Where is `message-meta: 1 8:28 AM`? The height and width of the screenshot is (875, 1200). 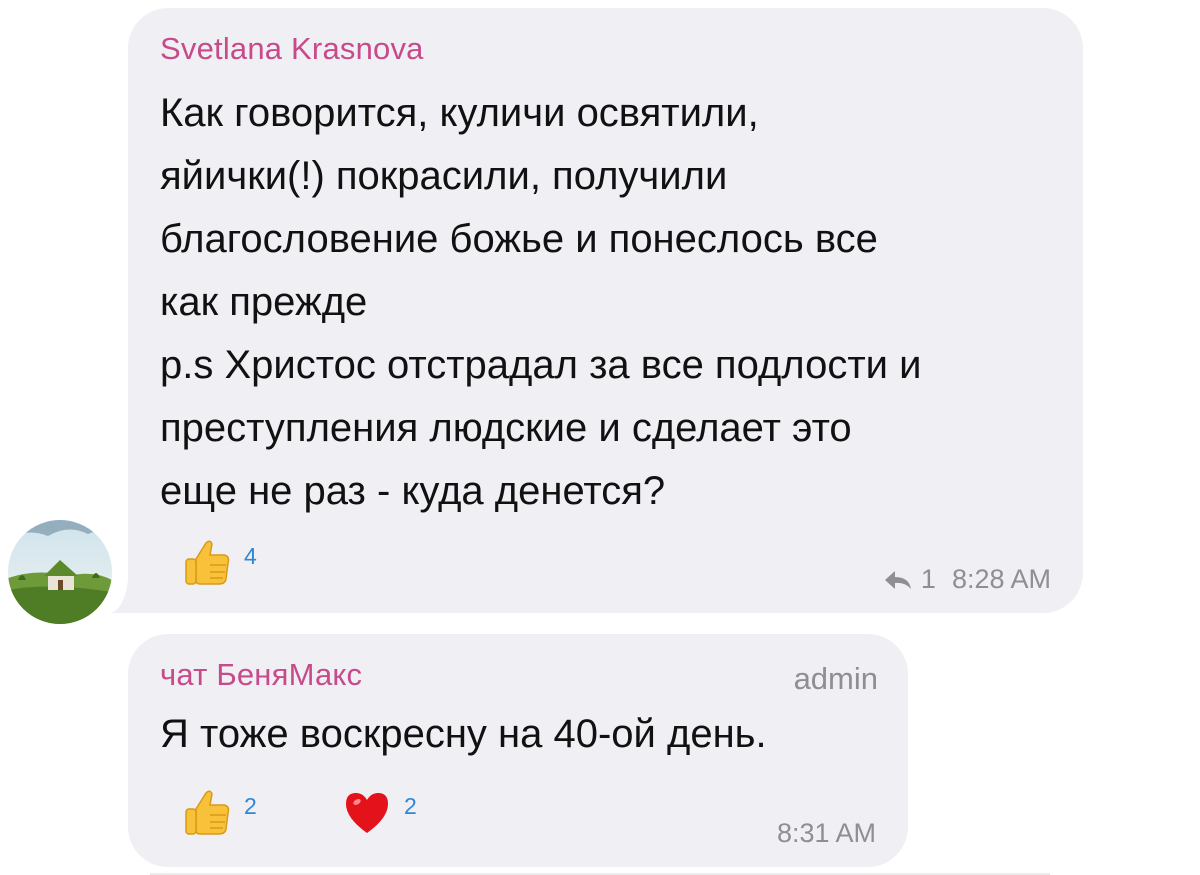
message-meta: 1 8:28 AM is located at coordinates (967, 579).